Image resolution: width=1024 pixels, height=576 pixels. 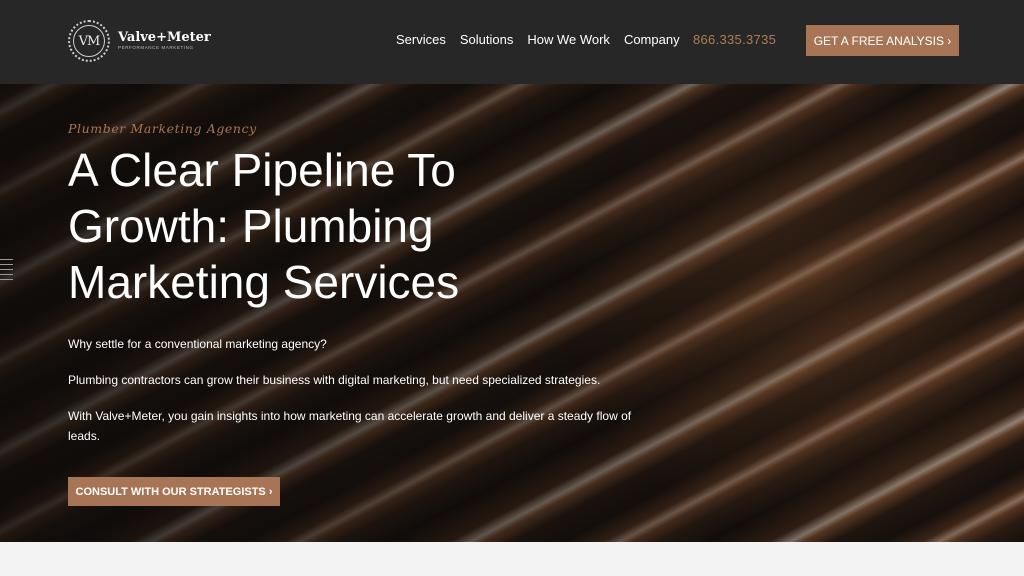 I want to click on free-analysis-button: GET A FREE ANALYSIS ›, so click(x=882, y=40).